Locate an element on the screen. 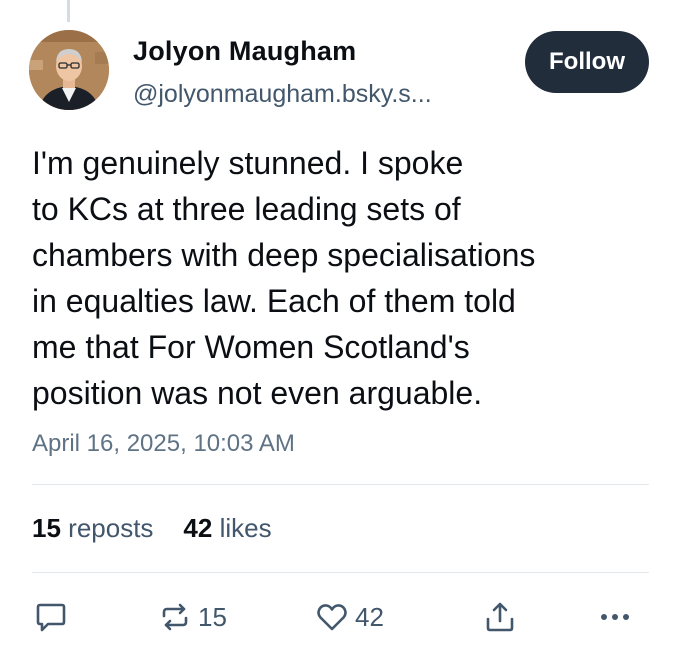 Image resolution: width=680 pixels, height=666 pixels. reply-button is located at coordinates (51, 617).